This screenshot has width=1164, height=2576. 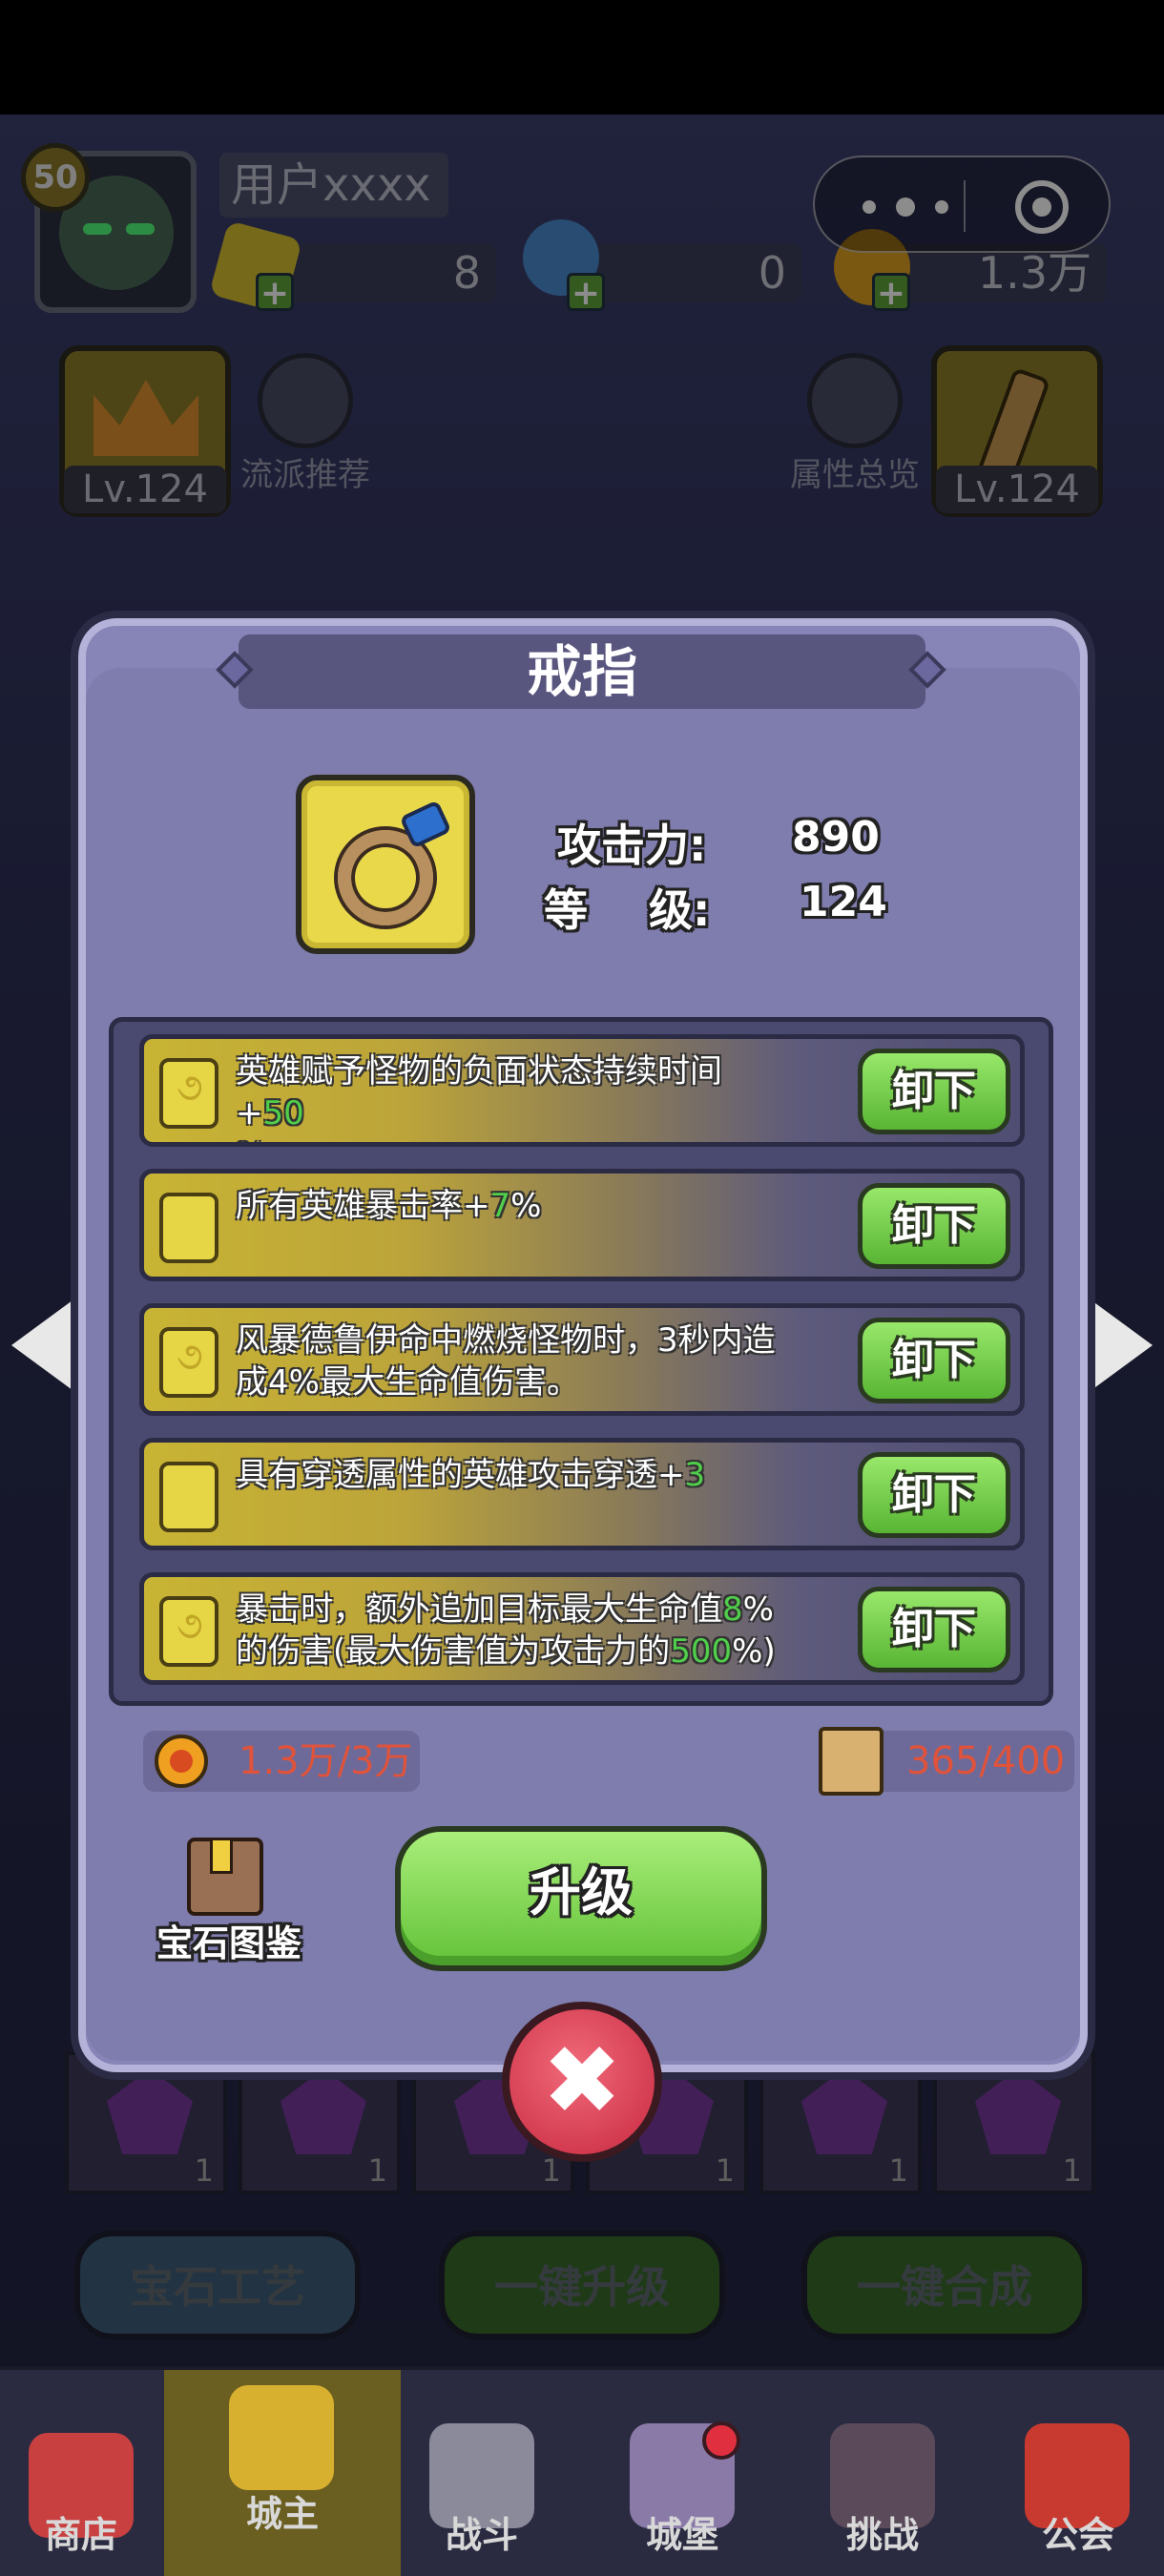 I want to click on gem-row: 风暴德鲁伊命中燃烧怪物时，3秒内造成4%最大生命值伤害。 卸下, so click(x=582, y=1359).